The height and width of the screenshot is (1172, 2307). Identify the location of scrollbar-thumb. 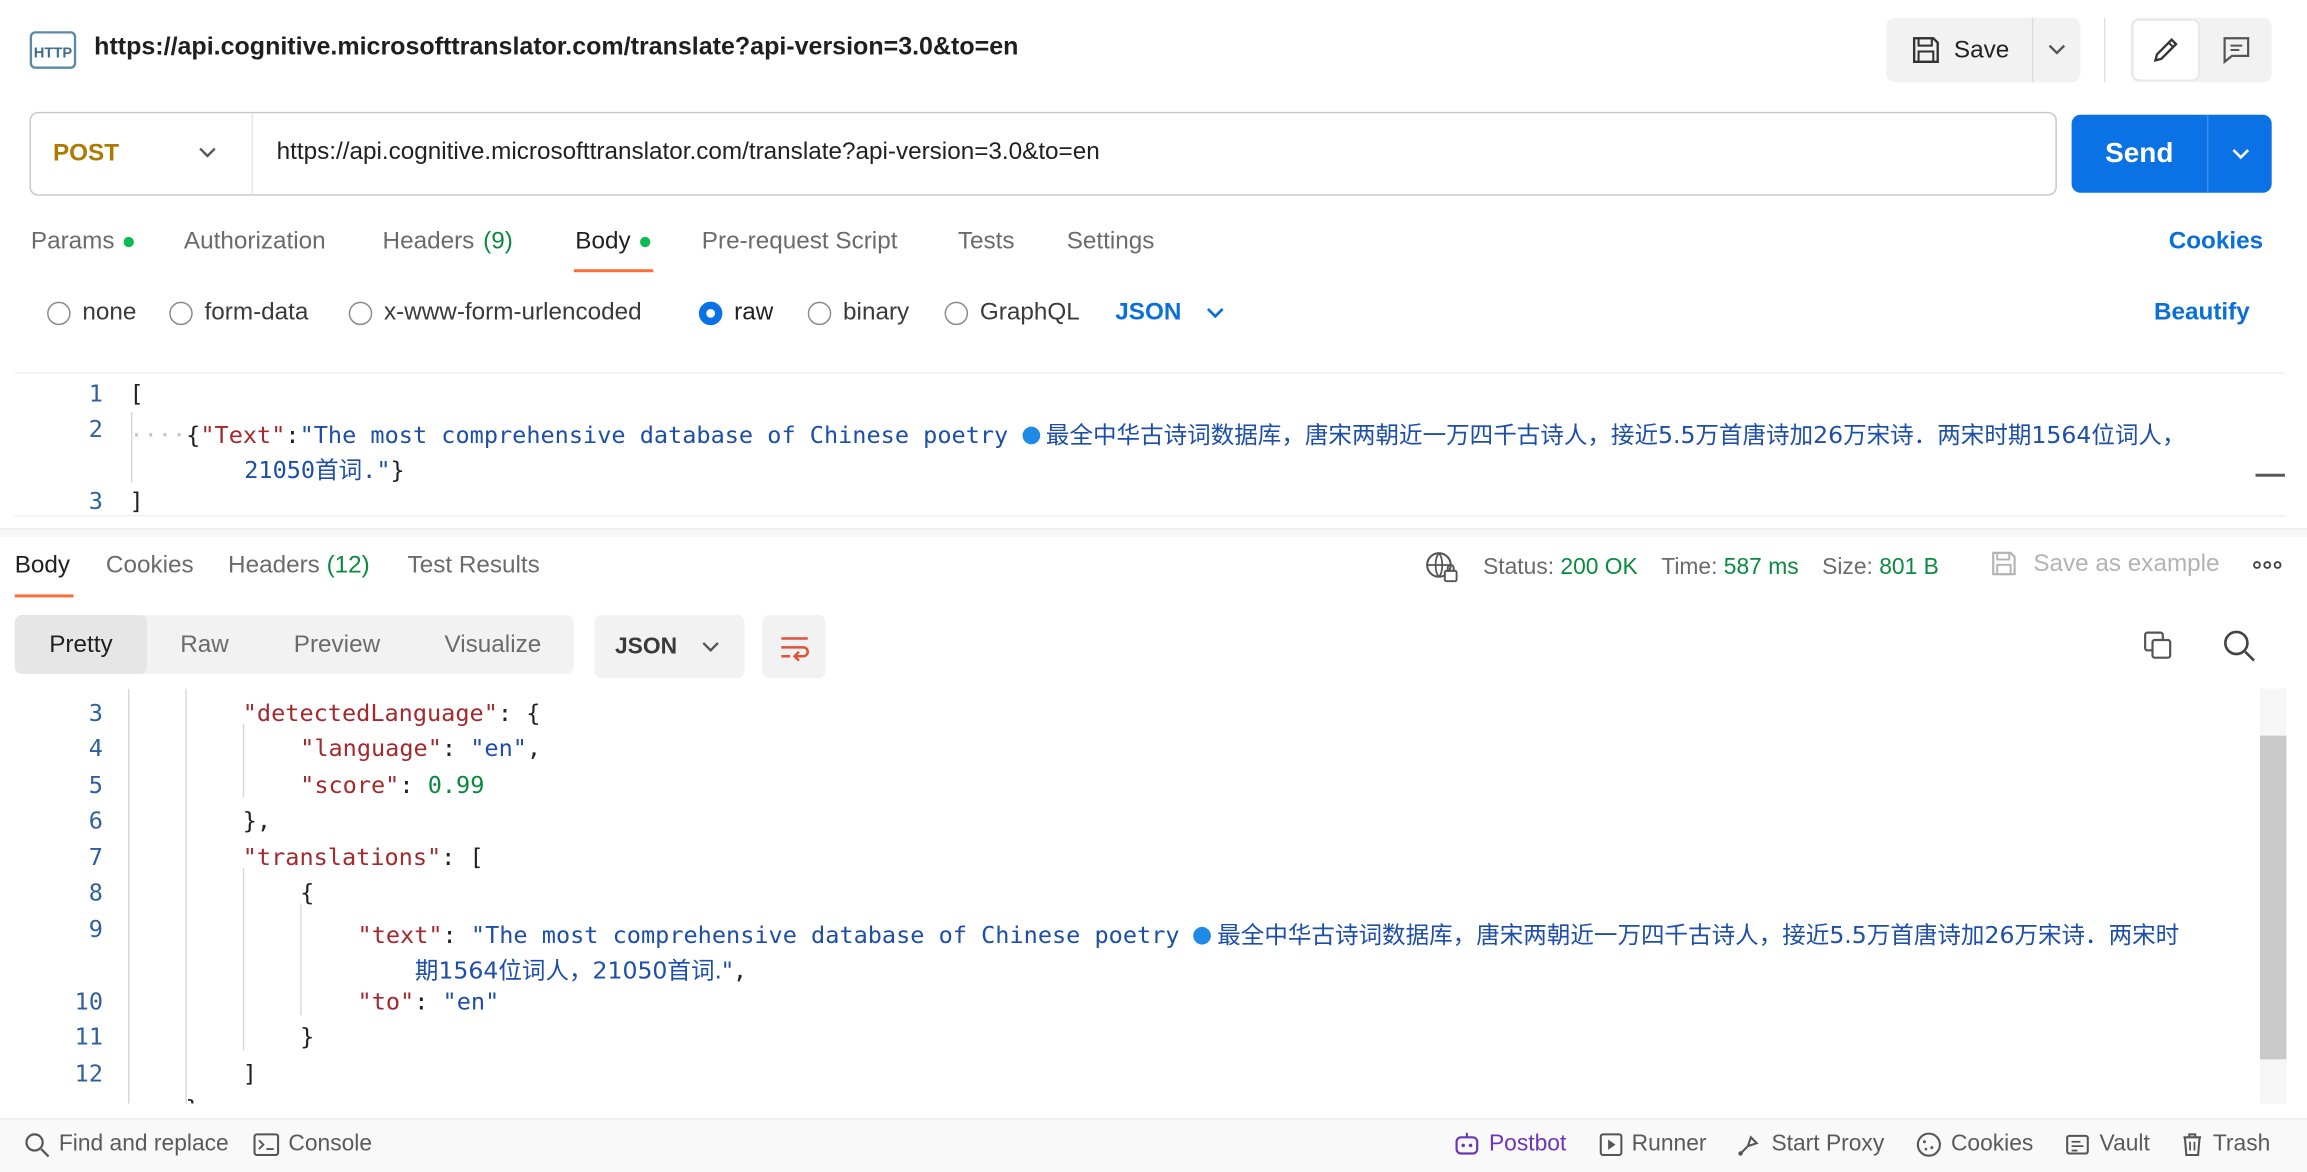
(2273, 897).